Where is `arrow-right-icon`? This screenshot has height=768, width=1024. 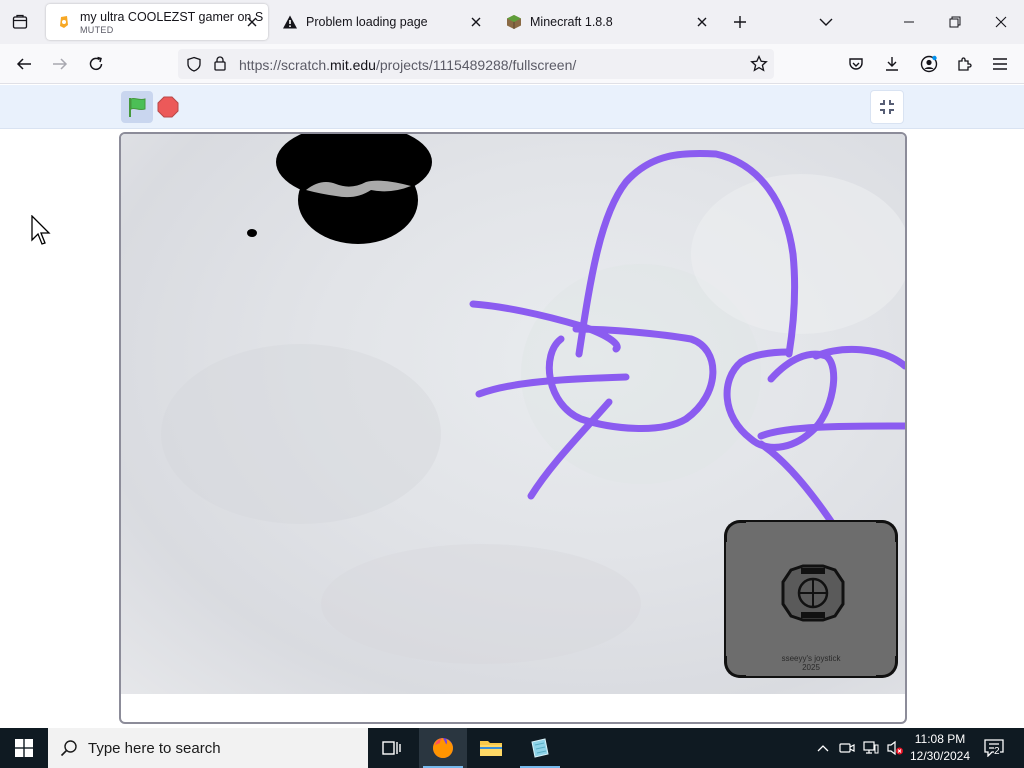
arrow-right-icon is located at coordinates (60, 64).